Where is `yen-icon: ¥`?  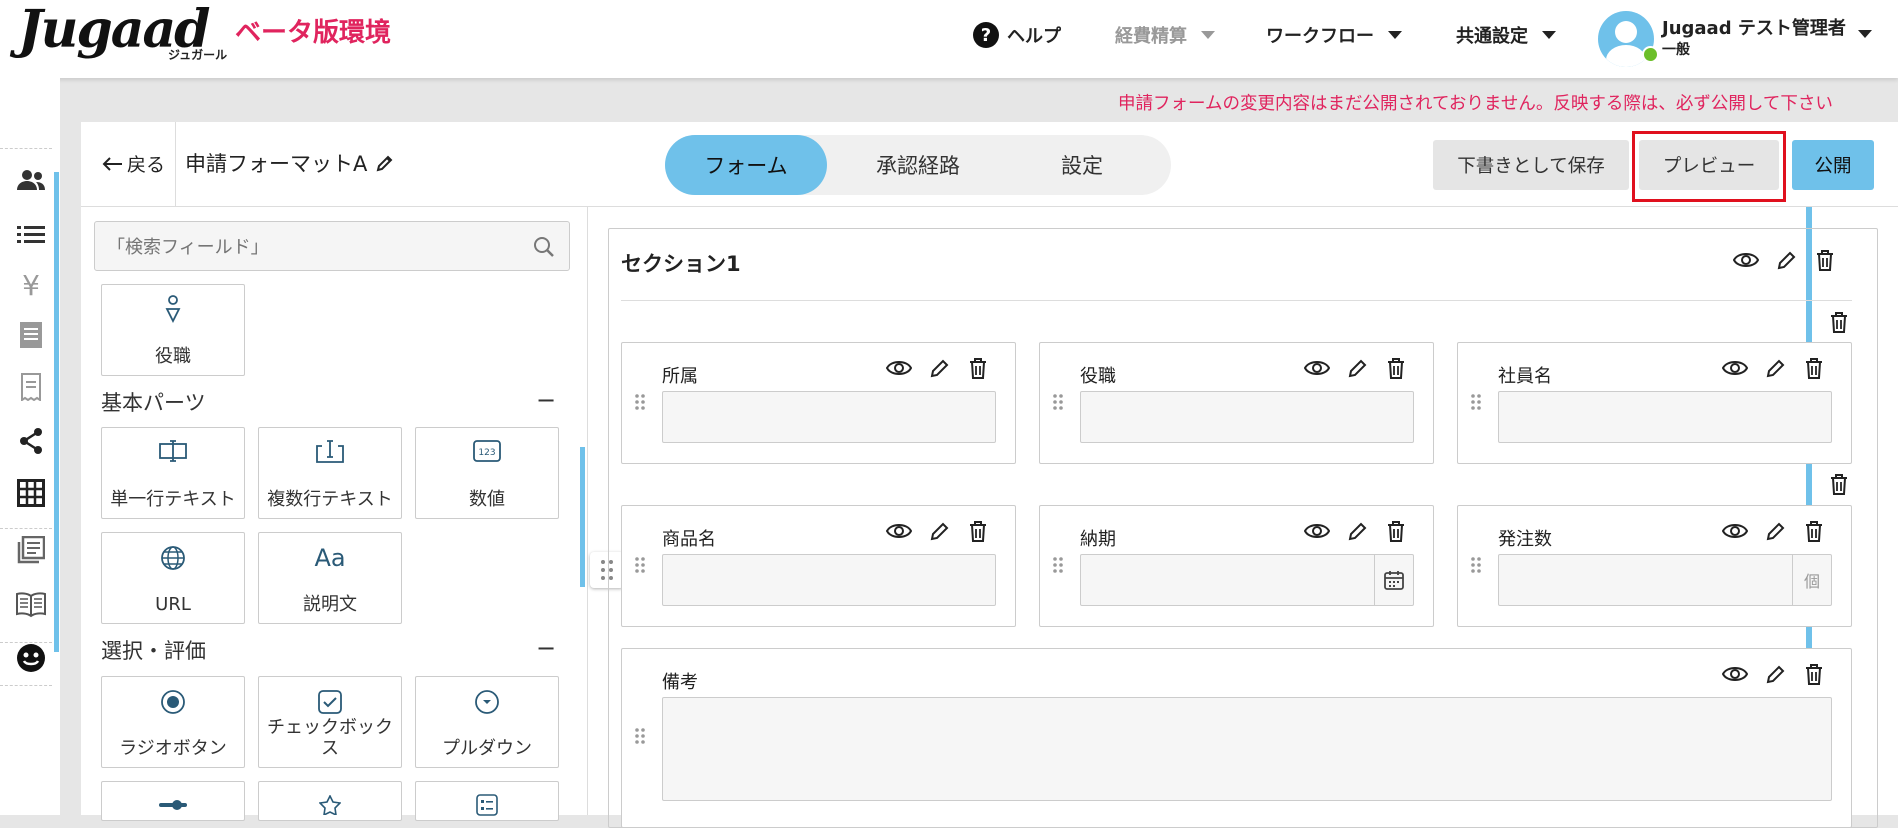
yen-icon: ¥ is located at coordinates (31, 285).